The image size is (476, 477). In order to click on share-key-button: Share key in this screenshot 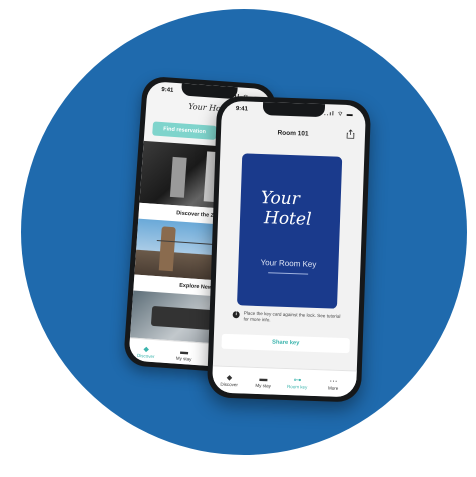, I will do `click(285, 343)`.